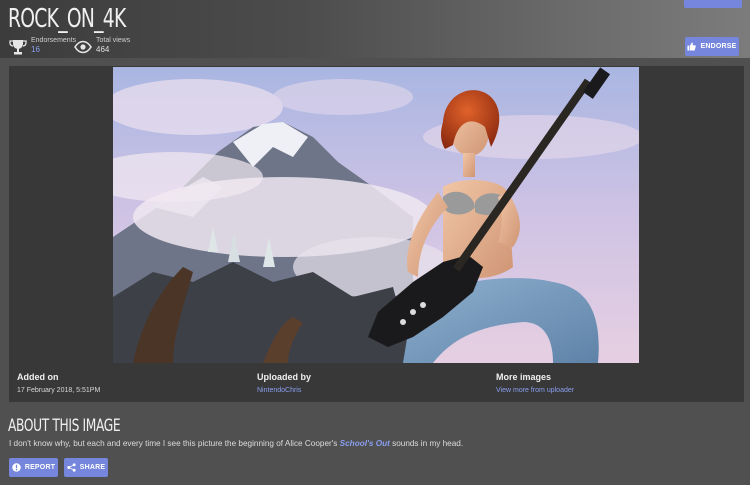  What do you see at coordinates (284, 383) in the screenshot?
I see `uploader-info: Uploaded by NintendoChris` at bounding box center [284, 383].